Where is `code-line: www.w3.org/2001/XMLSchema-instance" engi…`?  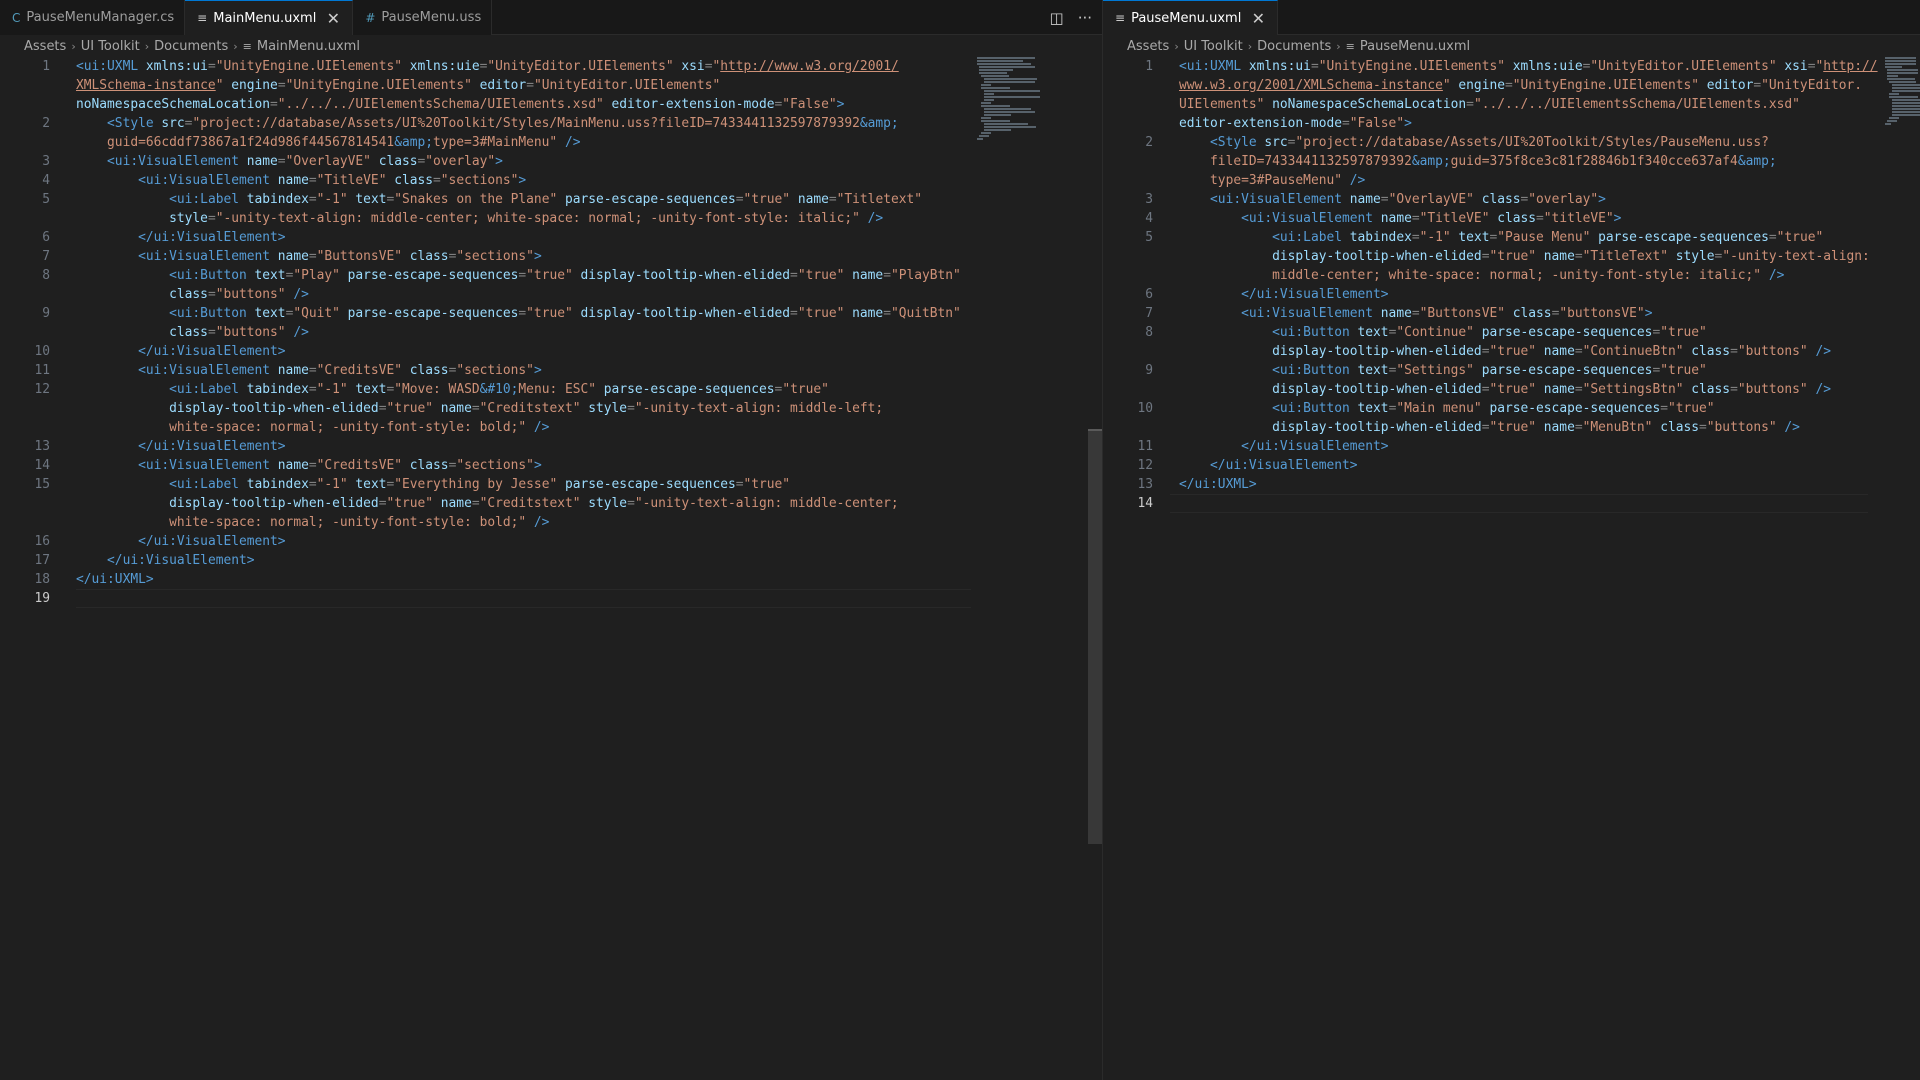
code-line: www.w3.org/2001/XMLSchema-instance" engi… is located at coordinates (1482, 85).